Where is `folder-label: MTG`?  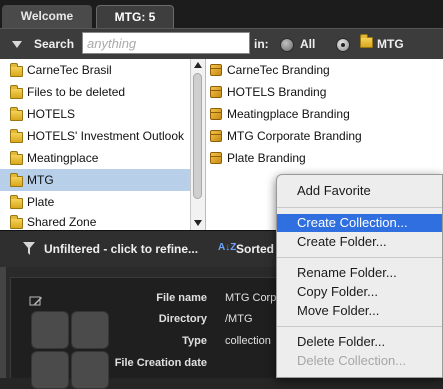 folder-label: MTG is located at coordinates (40, 180).